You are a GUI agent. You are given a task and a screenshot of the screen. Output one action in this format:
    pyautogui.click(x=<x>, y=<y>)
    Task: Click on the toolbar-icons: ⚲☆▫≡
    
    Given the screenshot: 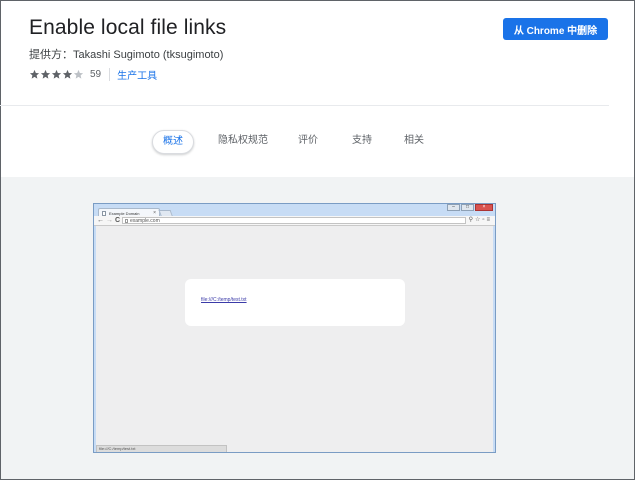 What is the action you would take?
    pyautogui.click(x=480, y=220)
    